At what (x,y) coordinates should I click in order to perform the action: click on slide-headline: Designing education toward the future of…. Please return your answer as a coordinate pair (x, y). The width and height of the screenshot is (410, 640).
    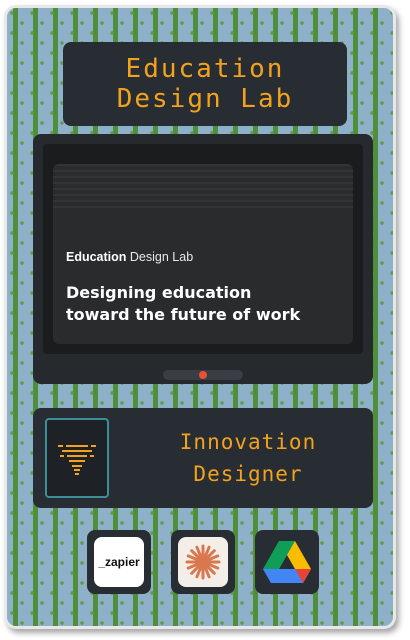
    Looking at the image, I should click on (206, 304).